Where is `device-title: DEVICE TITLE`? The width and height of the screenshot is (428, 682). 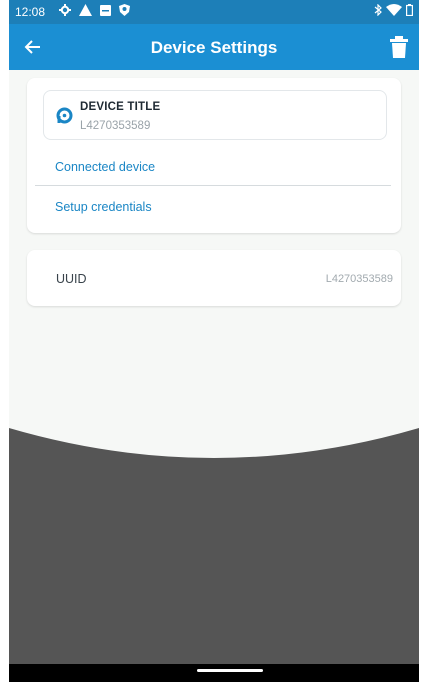 device-title: DEVICE TITLE is located at coordinates (120, 107).